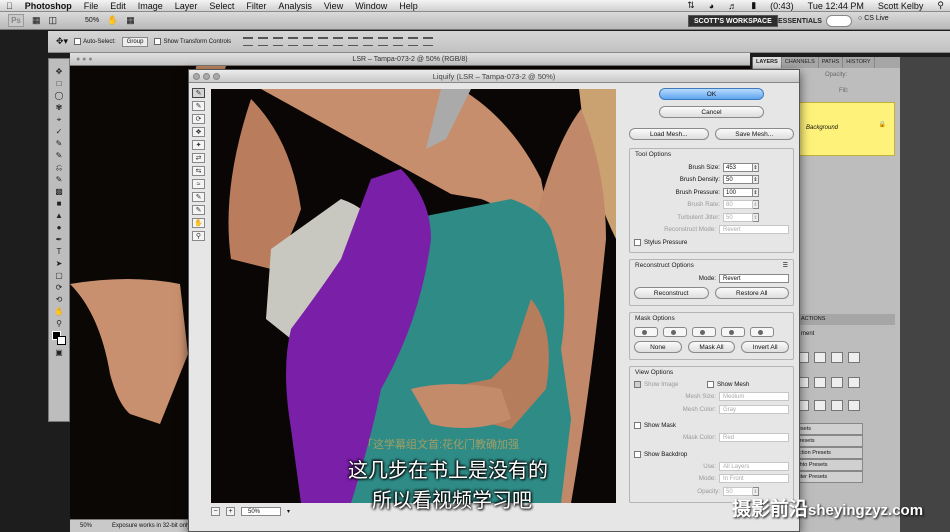 The height and width of the screenshot is (532, 950). I want to click on 3d-rotate-tool-icon: ⟳, so click(59, 287).